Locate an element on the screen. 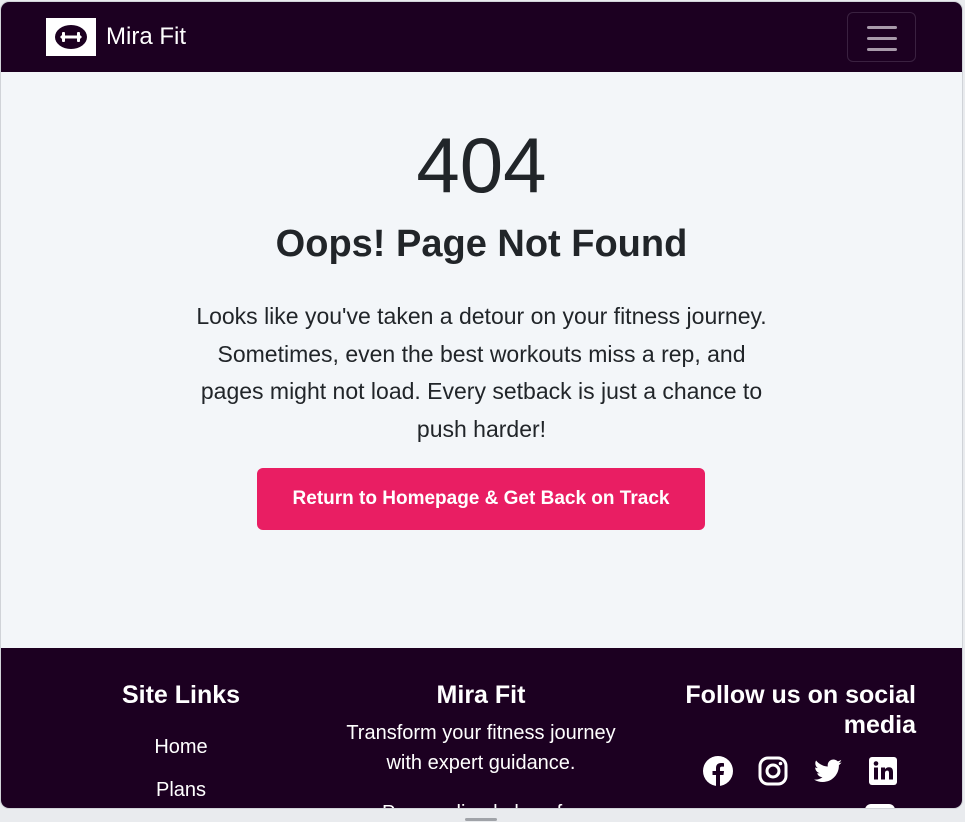 The height and width of the screenshot is (822, 965). brand-name: Mira Fit is located at coordinates (146, 37).